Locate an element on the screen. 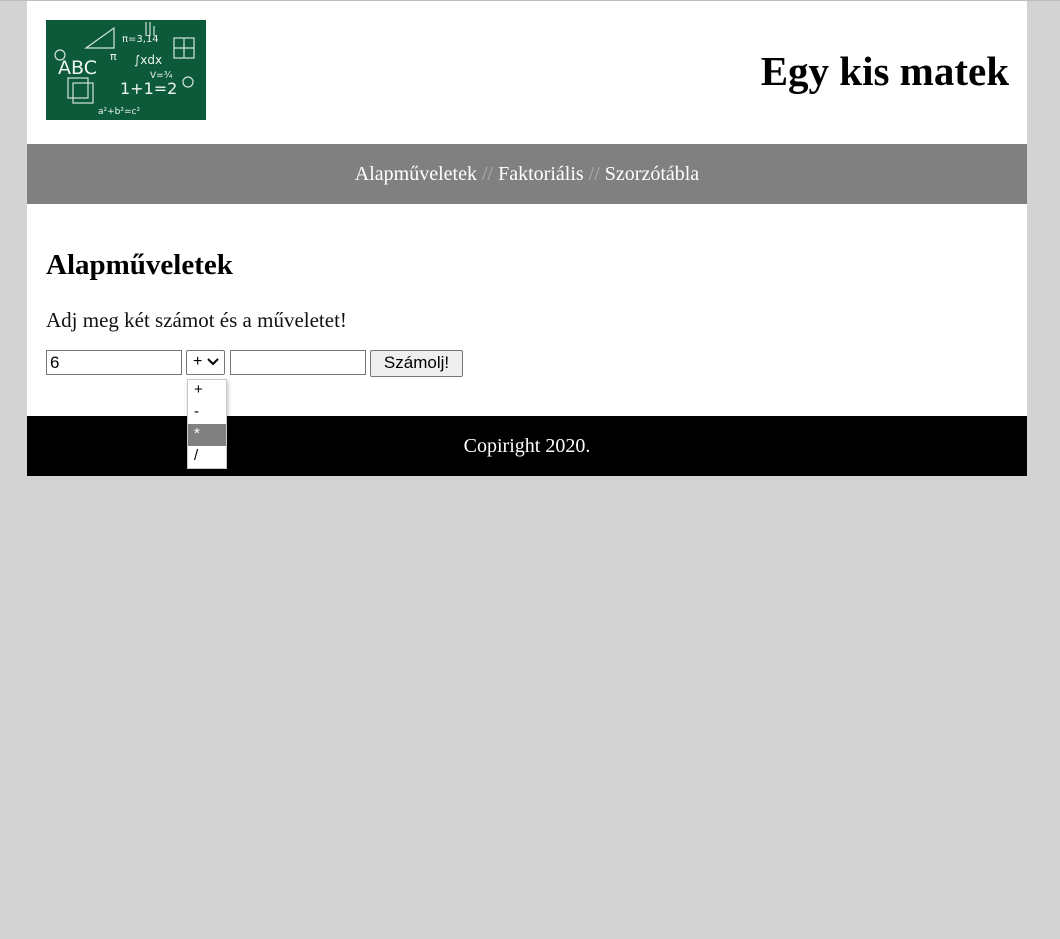 Image resolution: width=1060 pixels, height=939 pixels. operator-option-divide: / is located at coordinates (207, 457).